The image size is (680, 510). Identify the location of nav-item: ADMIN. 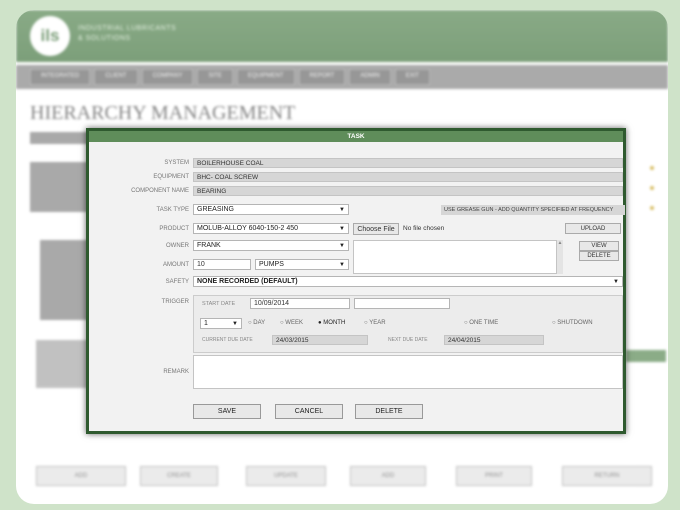
(370, 77).